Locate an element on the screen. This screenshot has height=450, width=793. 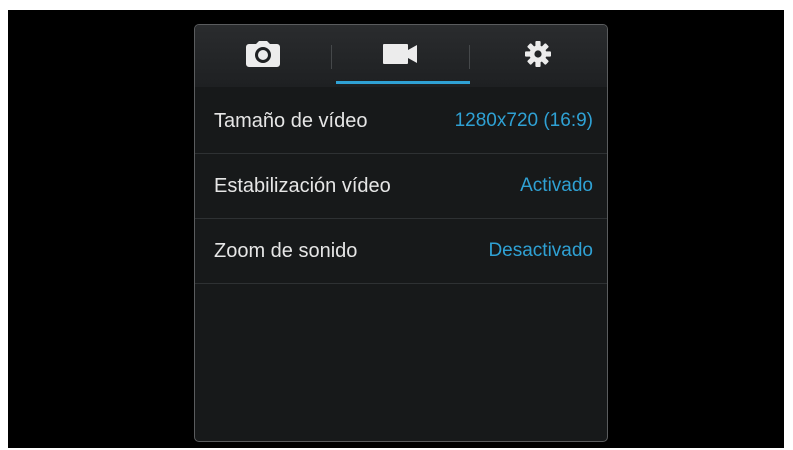
settings-tab-bar is located at coordinates (401, 56).